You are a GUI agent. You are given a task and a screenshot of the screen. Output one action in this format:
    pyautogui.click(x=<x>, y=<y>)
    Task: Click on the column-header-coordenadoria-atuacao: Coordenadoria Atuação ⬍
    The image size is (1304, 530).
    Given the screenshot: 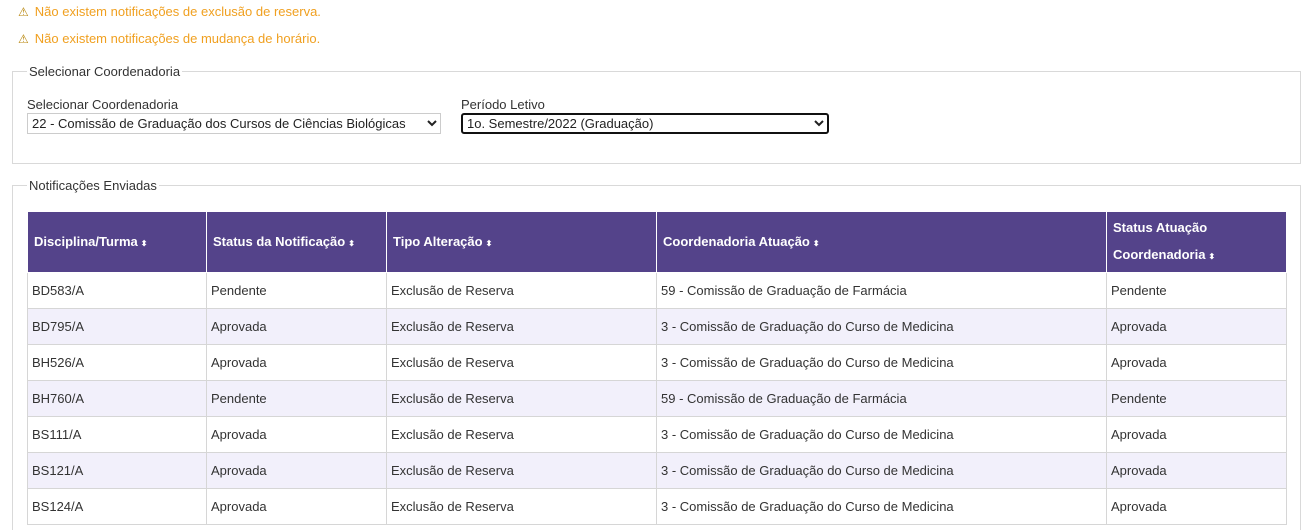 What is the action you would take?
    pyautogui.click(x=881, y=242)
    